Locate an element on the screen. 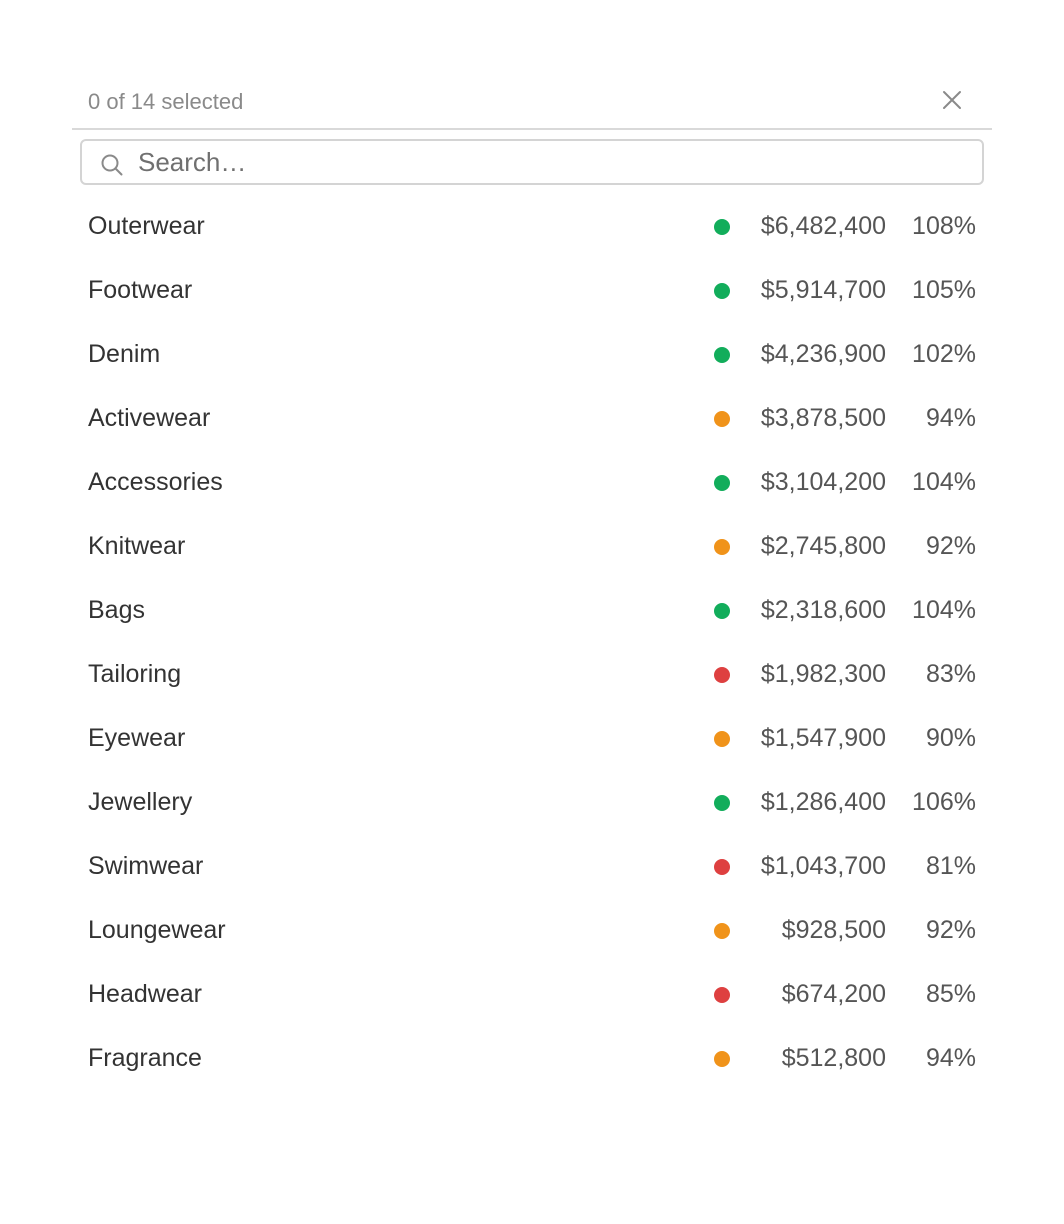  item-value: $1,547,900 is located at coordinates (823, 738).